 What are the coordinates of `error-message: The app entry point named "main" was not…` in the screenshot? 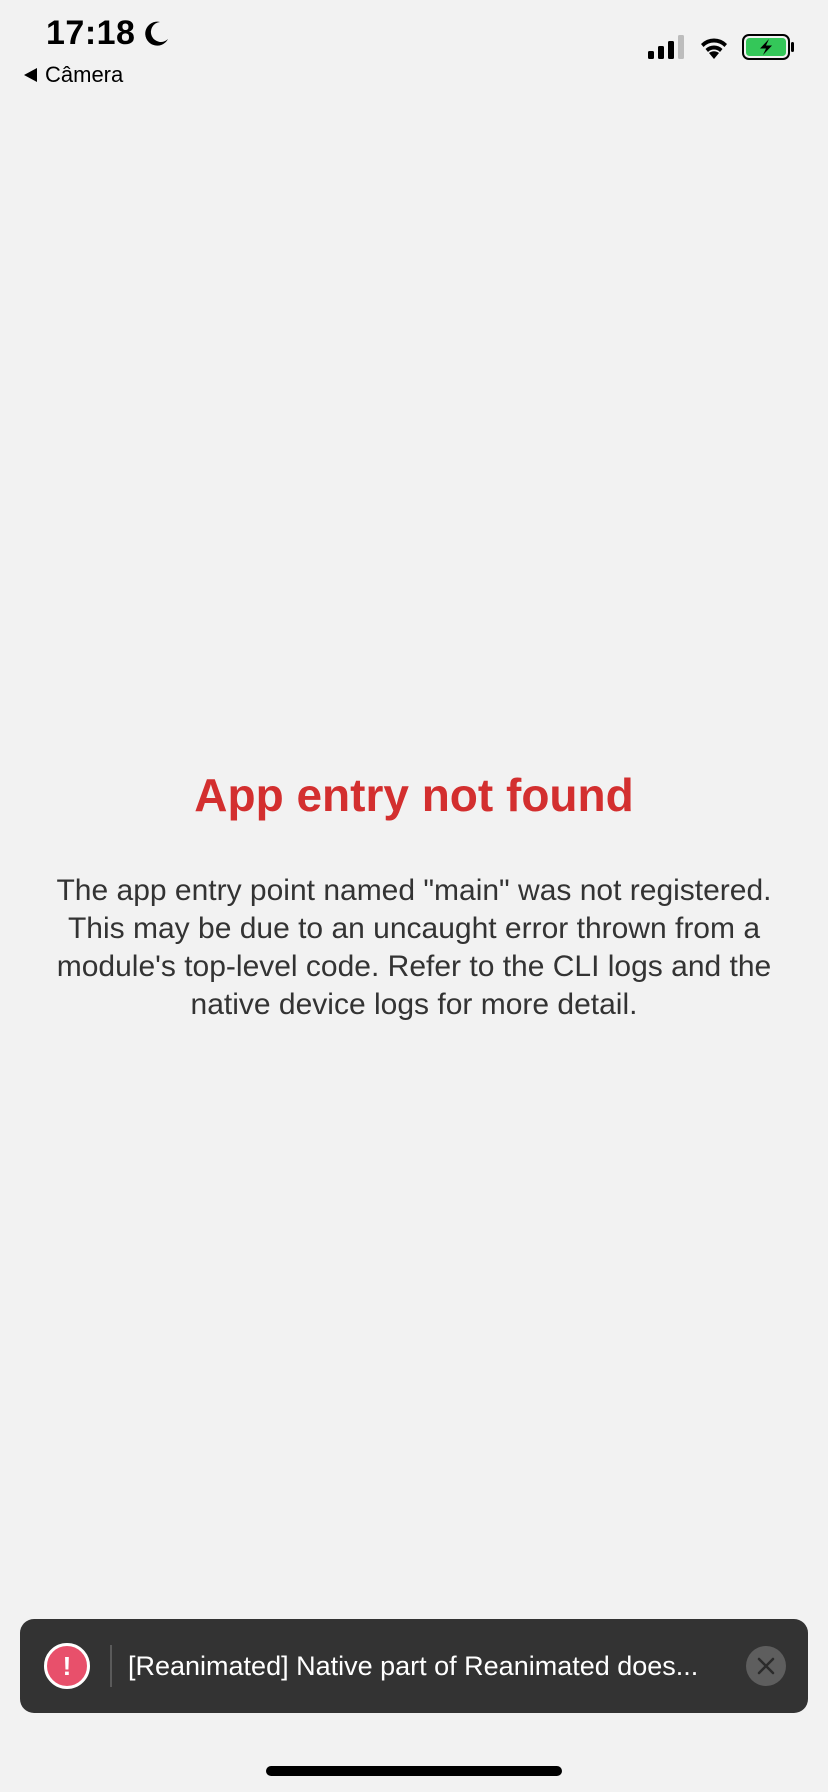 It's located at (414, 947).